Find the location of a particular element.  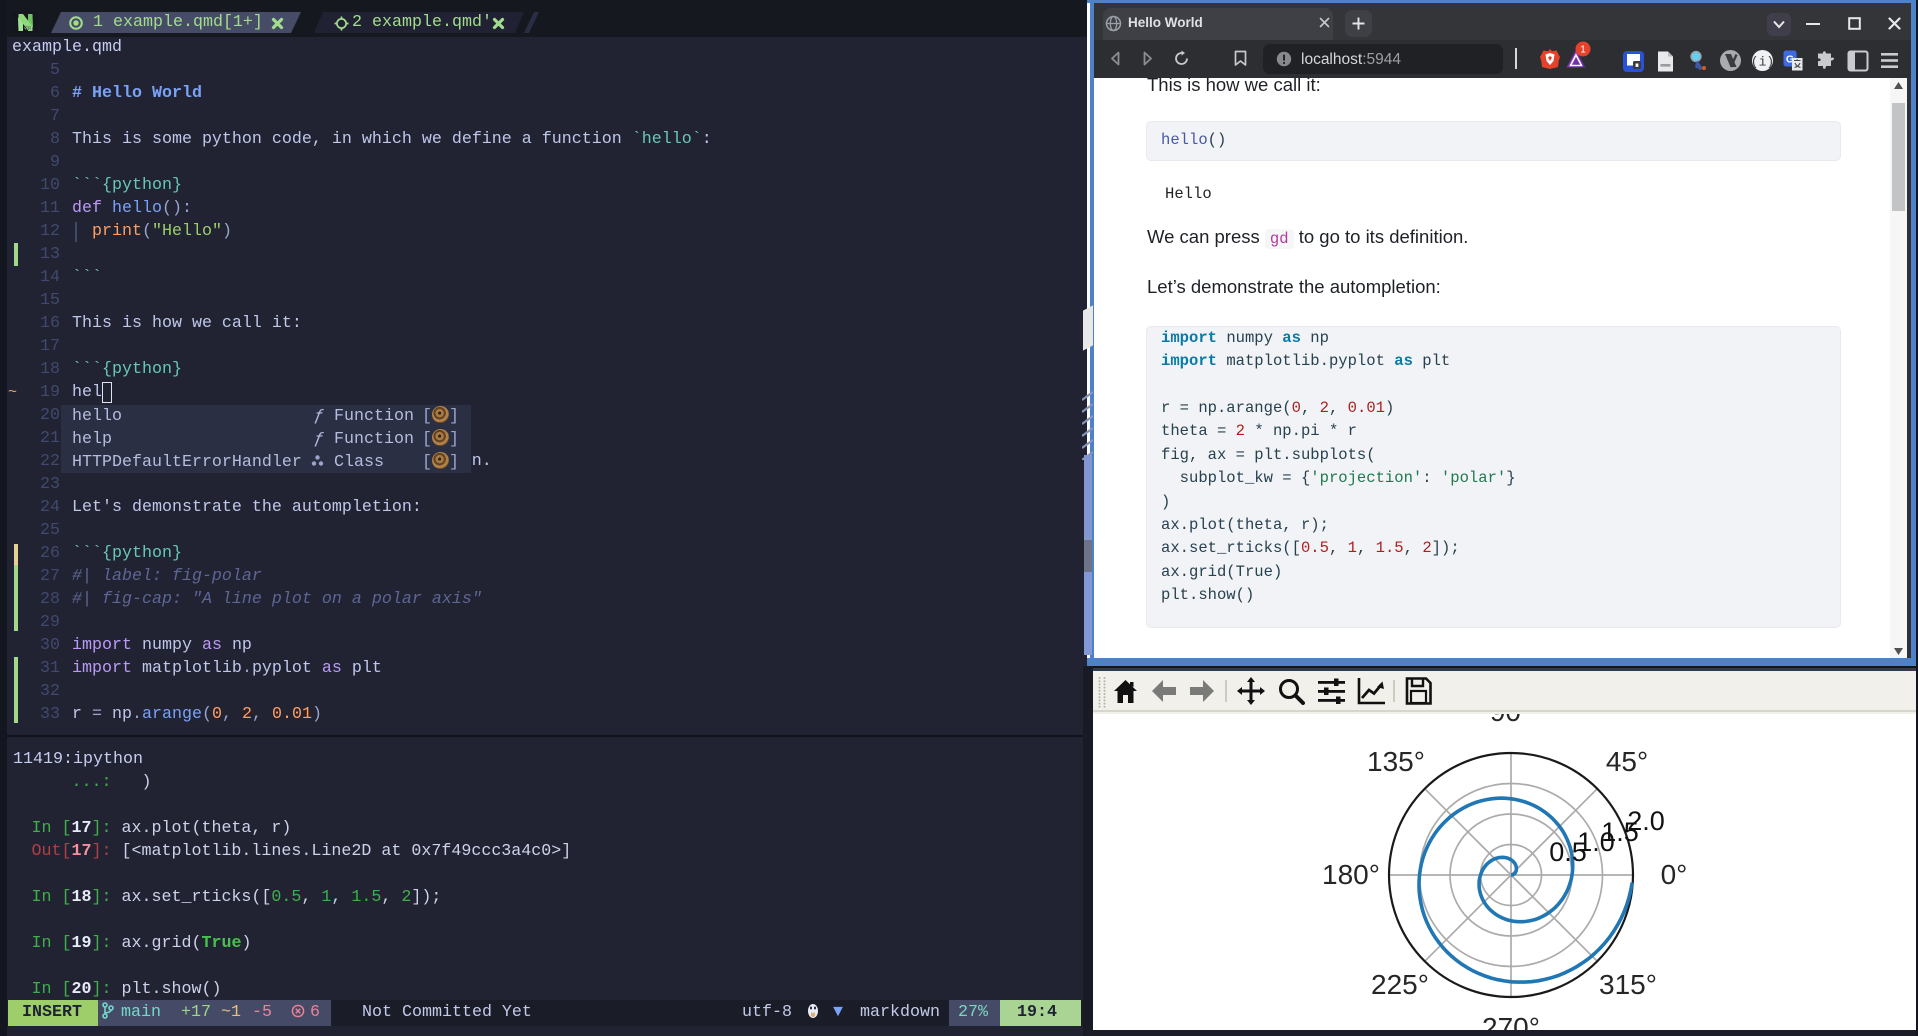

svg-text: vim is located at coordinates (27, 28).